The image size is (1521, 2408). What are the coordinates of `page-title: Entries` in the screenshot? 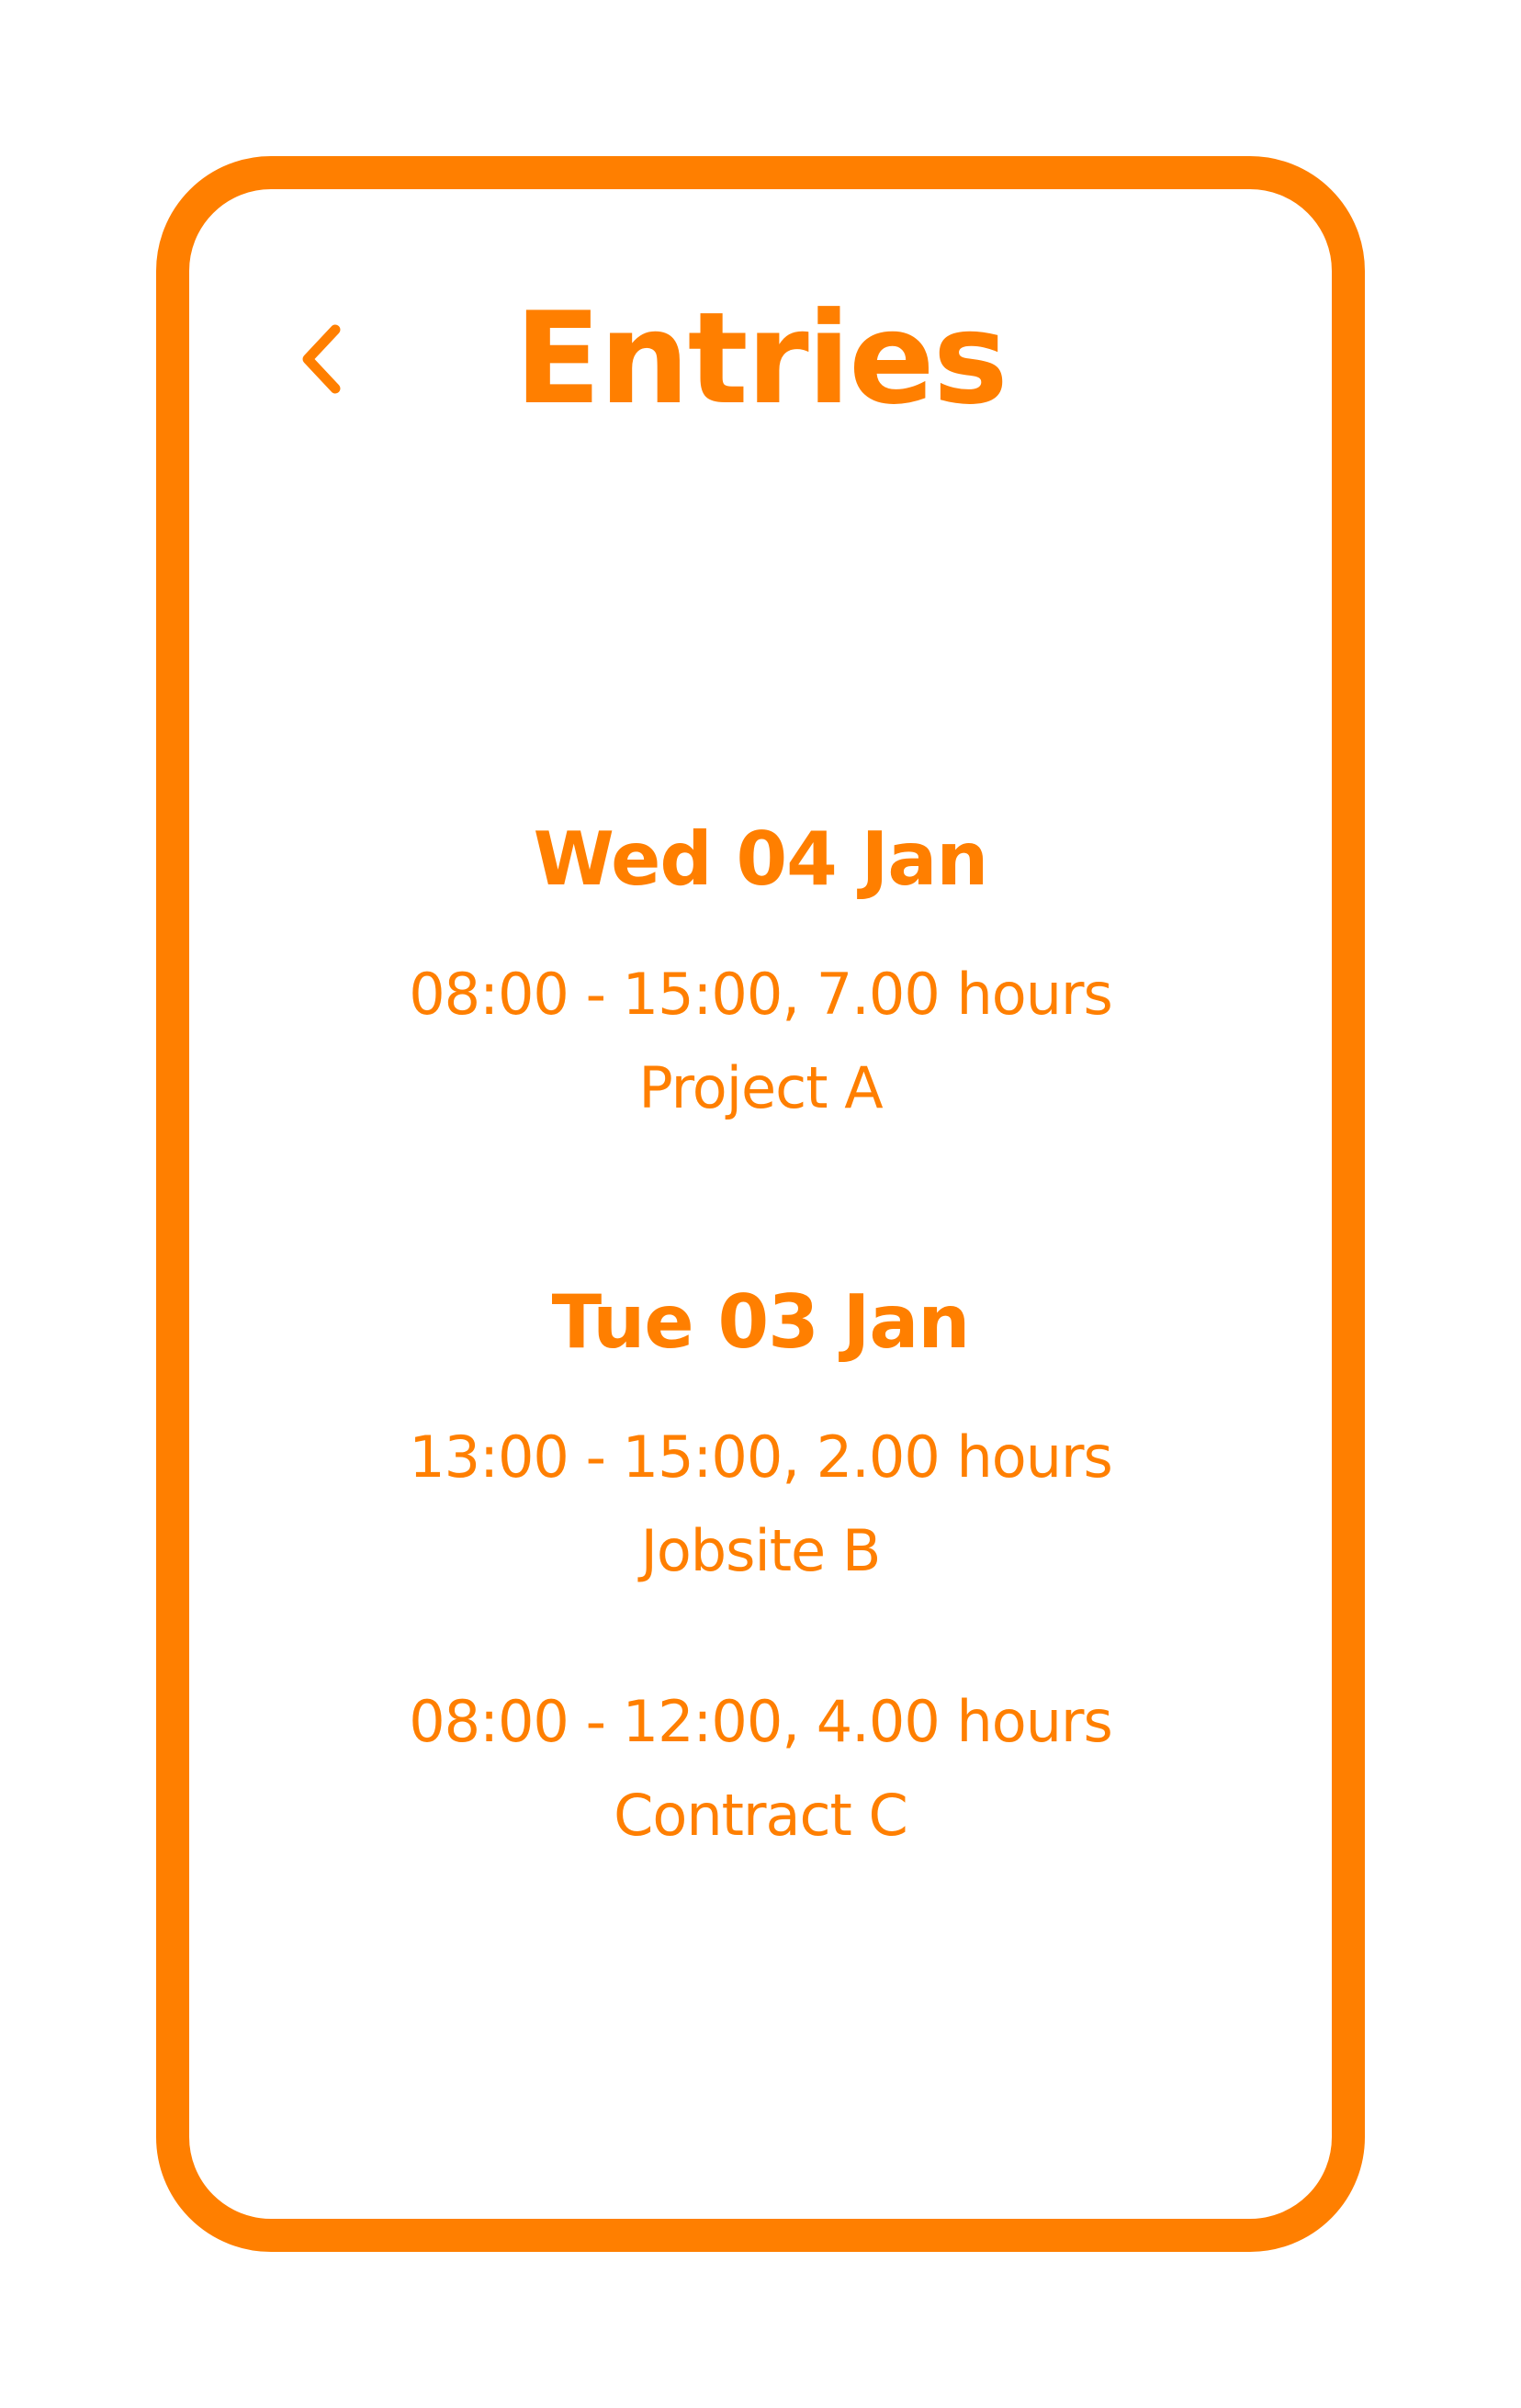 It's located at (761, 359).